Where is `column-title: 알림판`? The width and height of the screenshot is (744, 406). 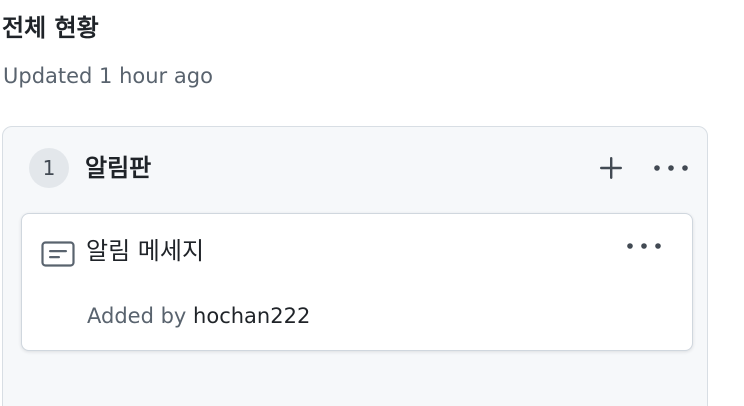
column-title: 알림판 is located at coordinates (118, 168).